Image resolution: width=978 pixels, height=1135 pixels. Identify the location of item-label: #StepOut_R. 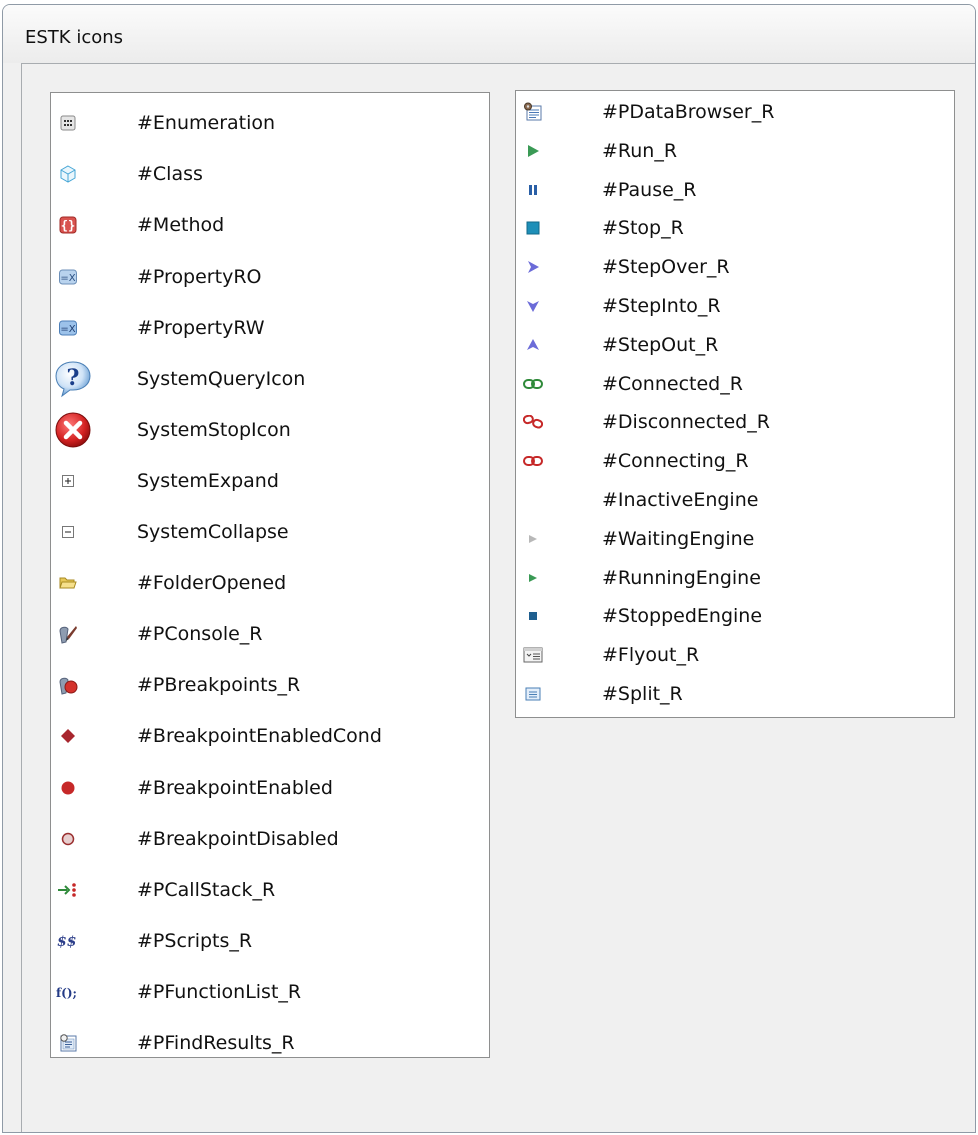
(660, 345).